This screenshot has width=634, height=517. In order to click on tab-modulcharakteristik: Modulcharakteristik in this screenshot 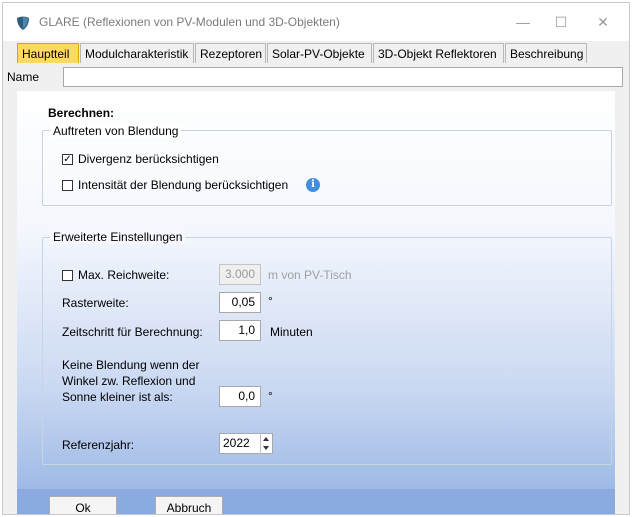, I will do `click(137, 53)`.